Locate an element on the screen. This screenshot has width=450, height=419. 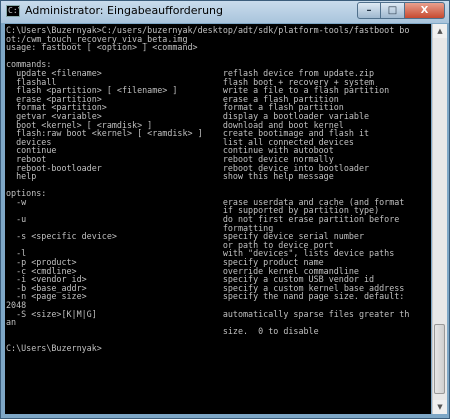
console-app-icon: C:\ is located at coordinates (13, 11).